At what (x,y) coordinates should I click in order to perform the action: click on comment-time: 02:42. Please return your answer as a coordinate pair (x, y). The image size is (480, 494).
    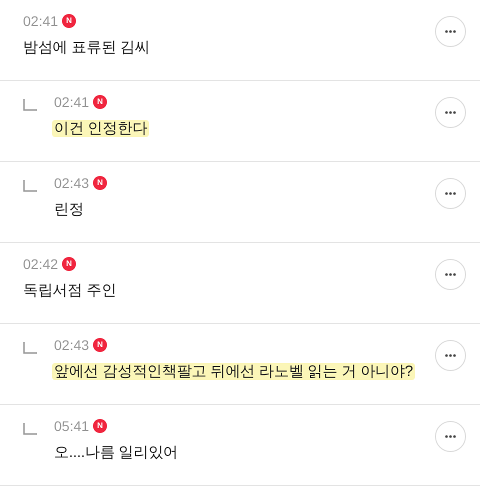
    Looking at the image, I should click on (40, 264).